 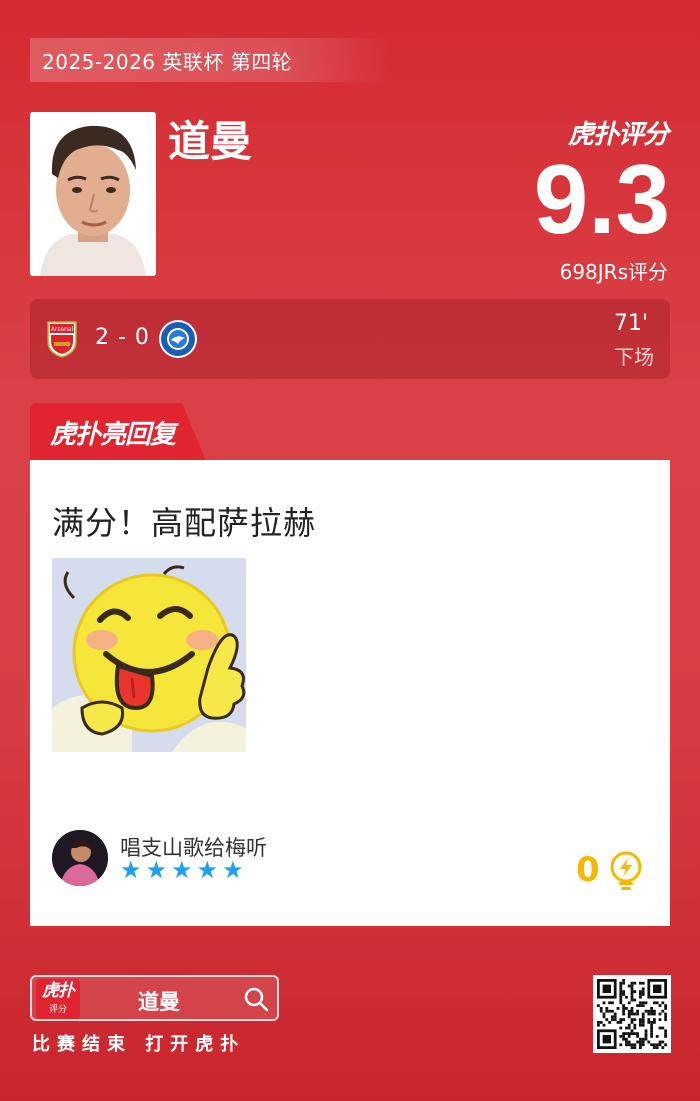 What do you see at coordinates (62, 339) in the screenshot?
I see `arsenal-crest-icon: Arsenal` at bounding box center [62, 339].